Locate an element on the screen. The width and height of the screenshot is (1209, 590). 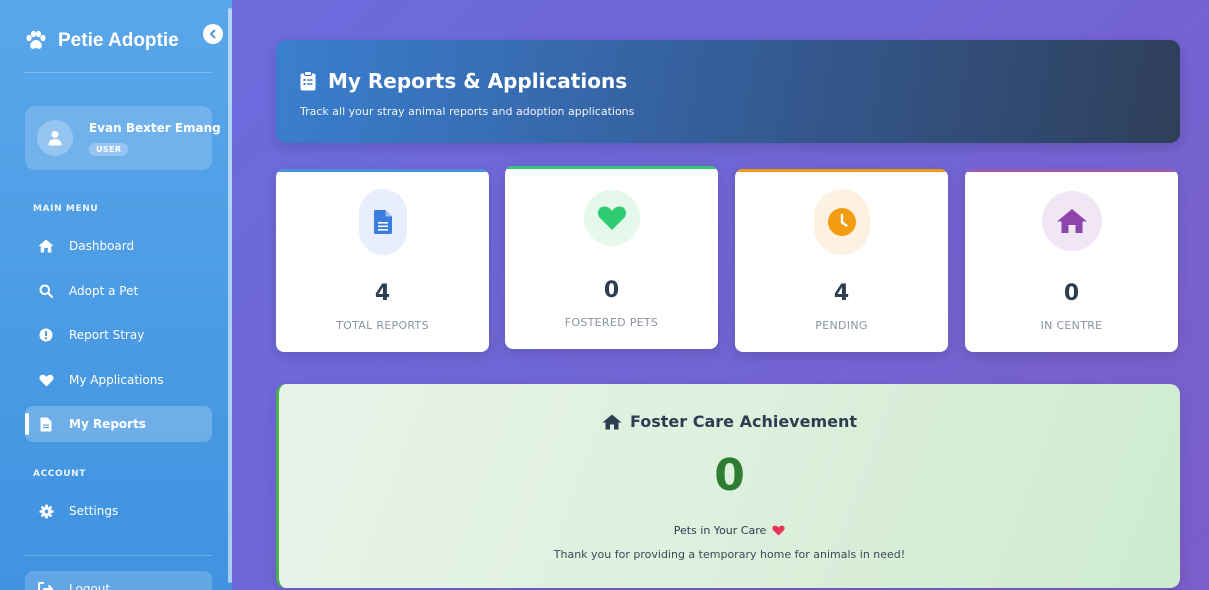
sidebar-item-report-stray: Report Stray is located at coordinates (118, 335).